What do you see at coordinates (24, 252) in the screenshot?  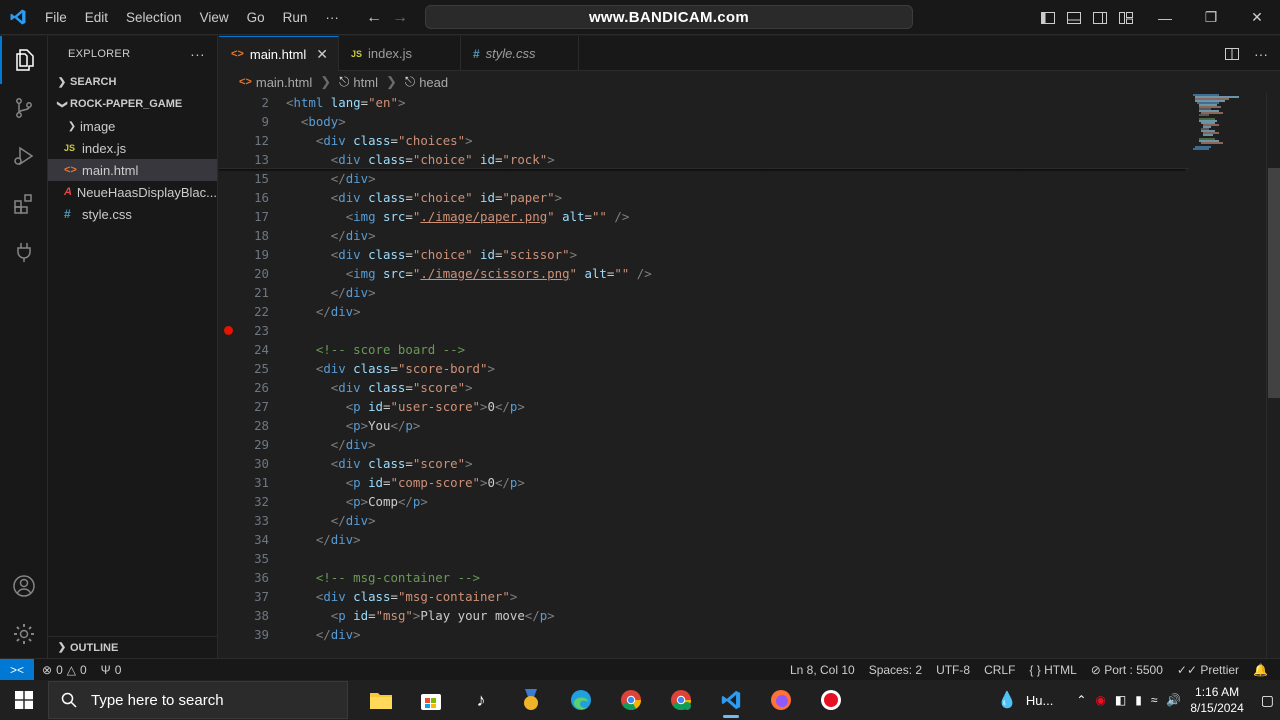 I see `remote-explorer-icon` at bounding box center [24, 252].